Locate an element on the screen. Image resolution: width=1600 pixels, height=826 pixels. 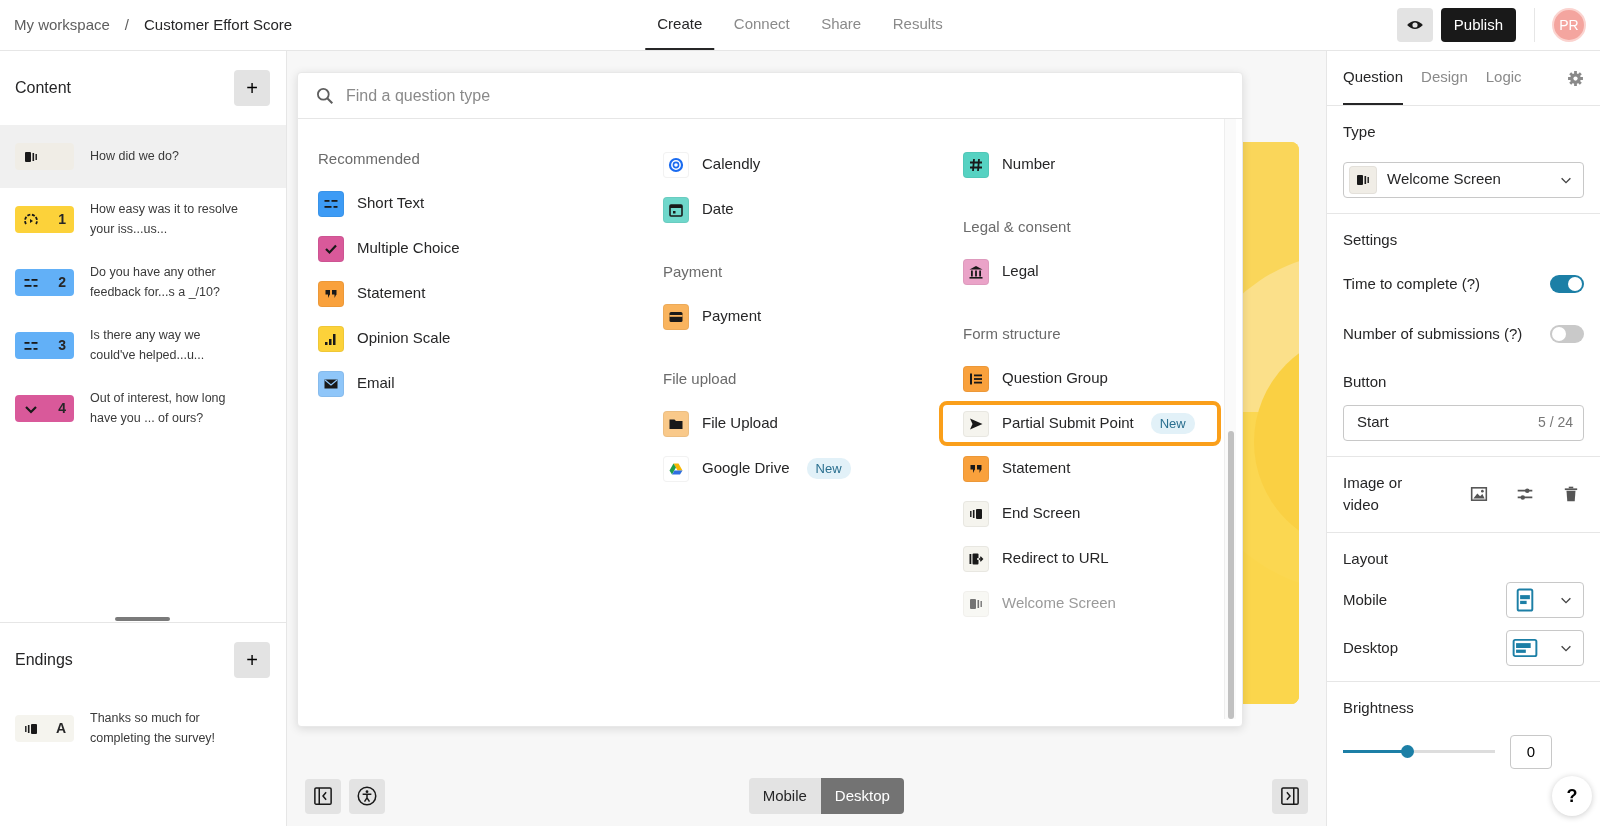
question-type-option: Calendly is located at coordinates (713, 164).